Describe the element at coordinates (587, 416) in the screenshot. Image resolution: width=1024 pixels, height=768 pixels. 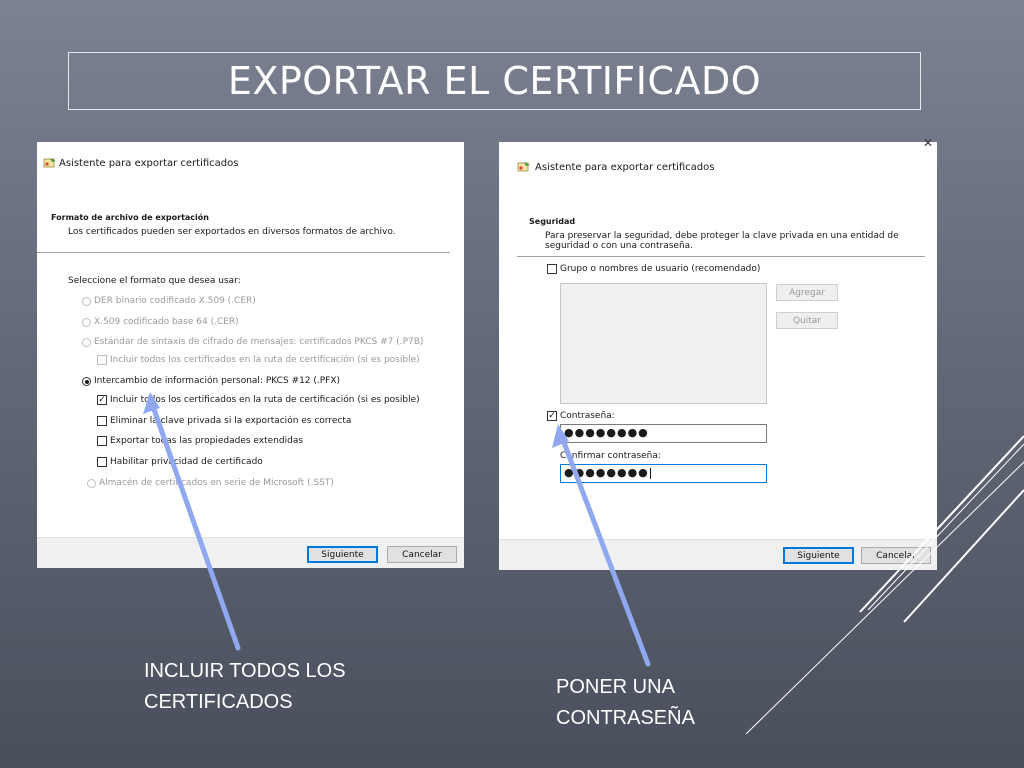
I see `password-label: Contraseña:` at that location.